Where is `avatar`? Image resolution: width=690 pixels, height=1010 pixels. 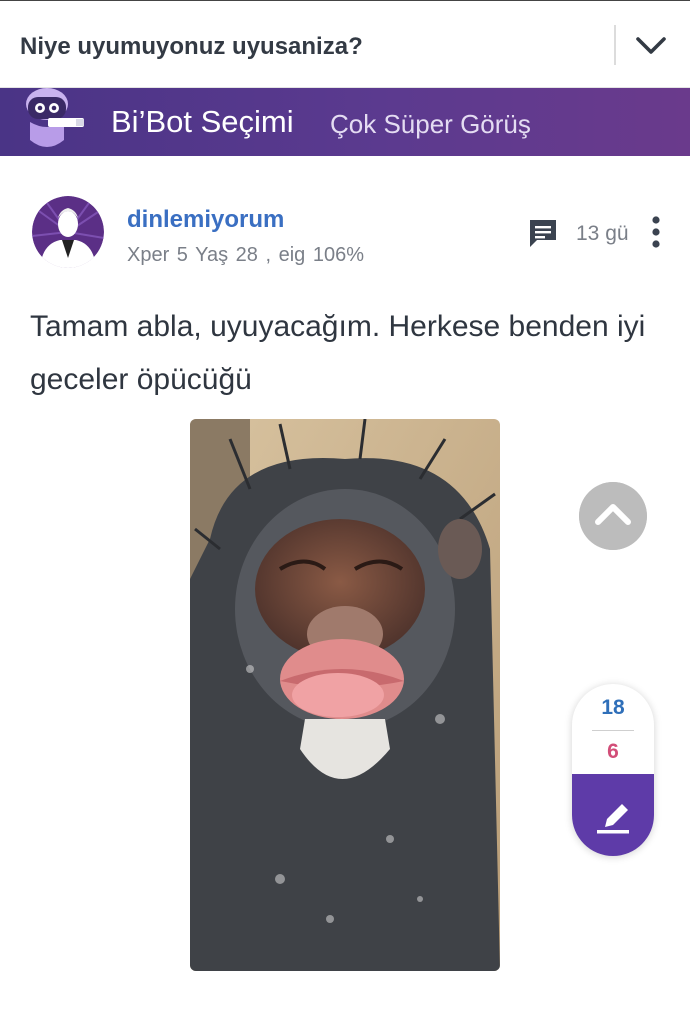
avatar is located at coordinates (68, 232).